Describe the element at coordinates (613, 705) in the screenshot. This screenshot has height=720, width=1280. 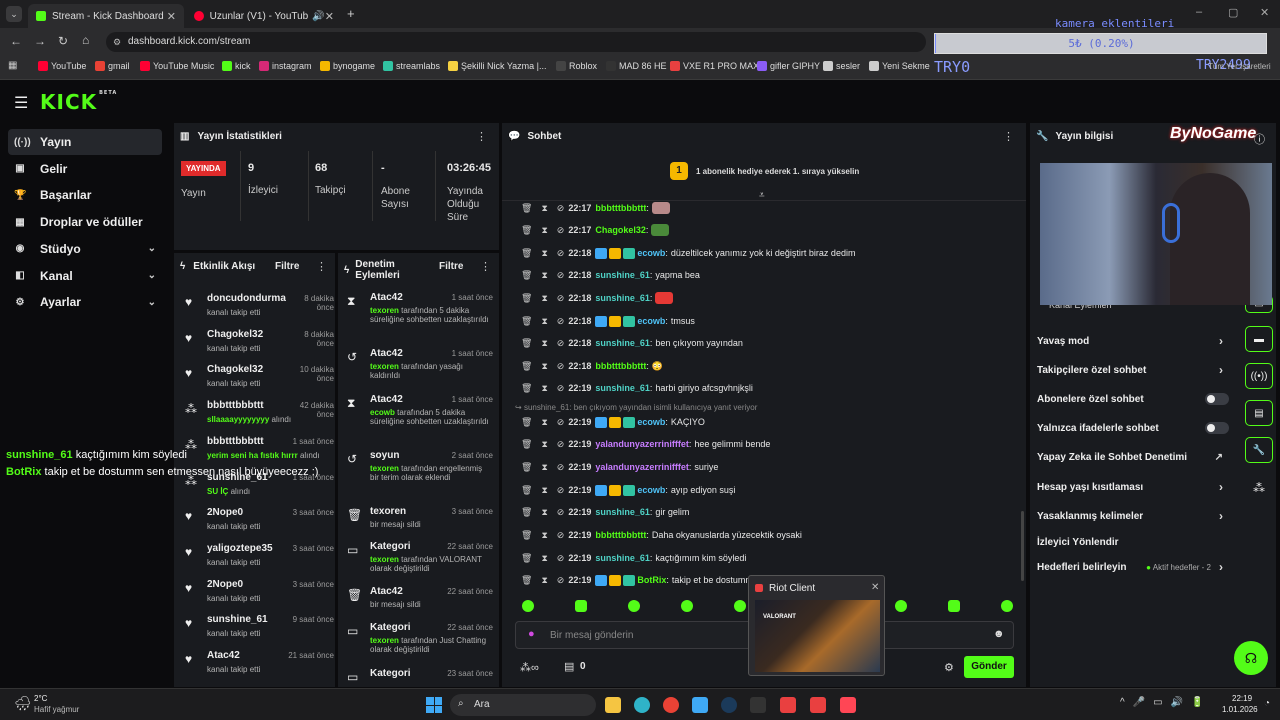
I see `file-explorer-icon` at that location.